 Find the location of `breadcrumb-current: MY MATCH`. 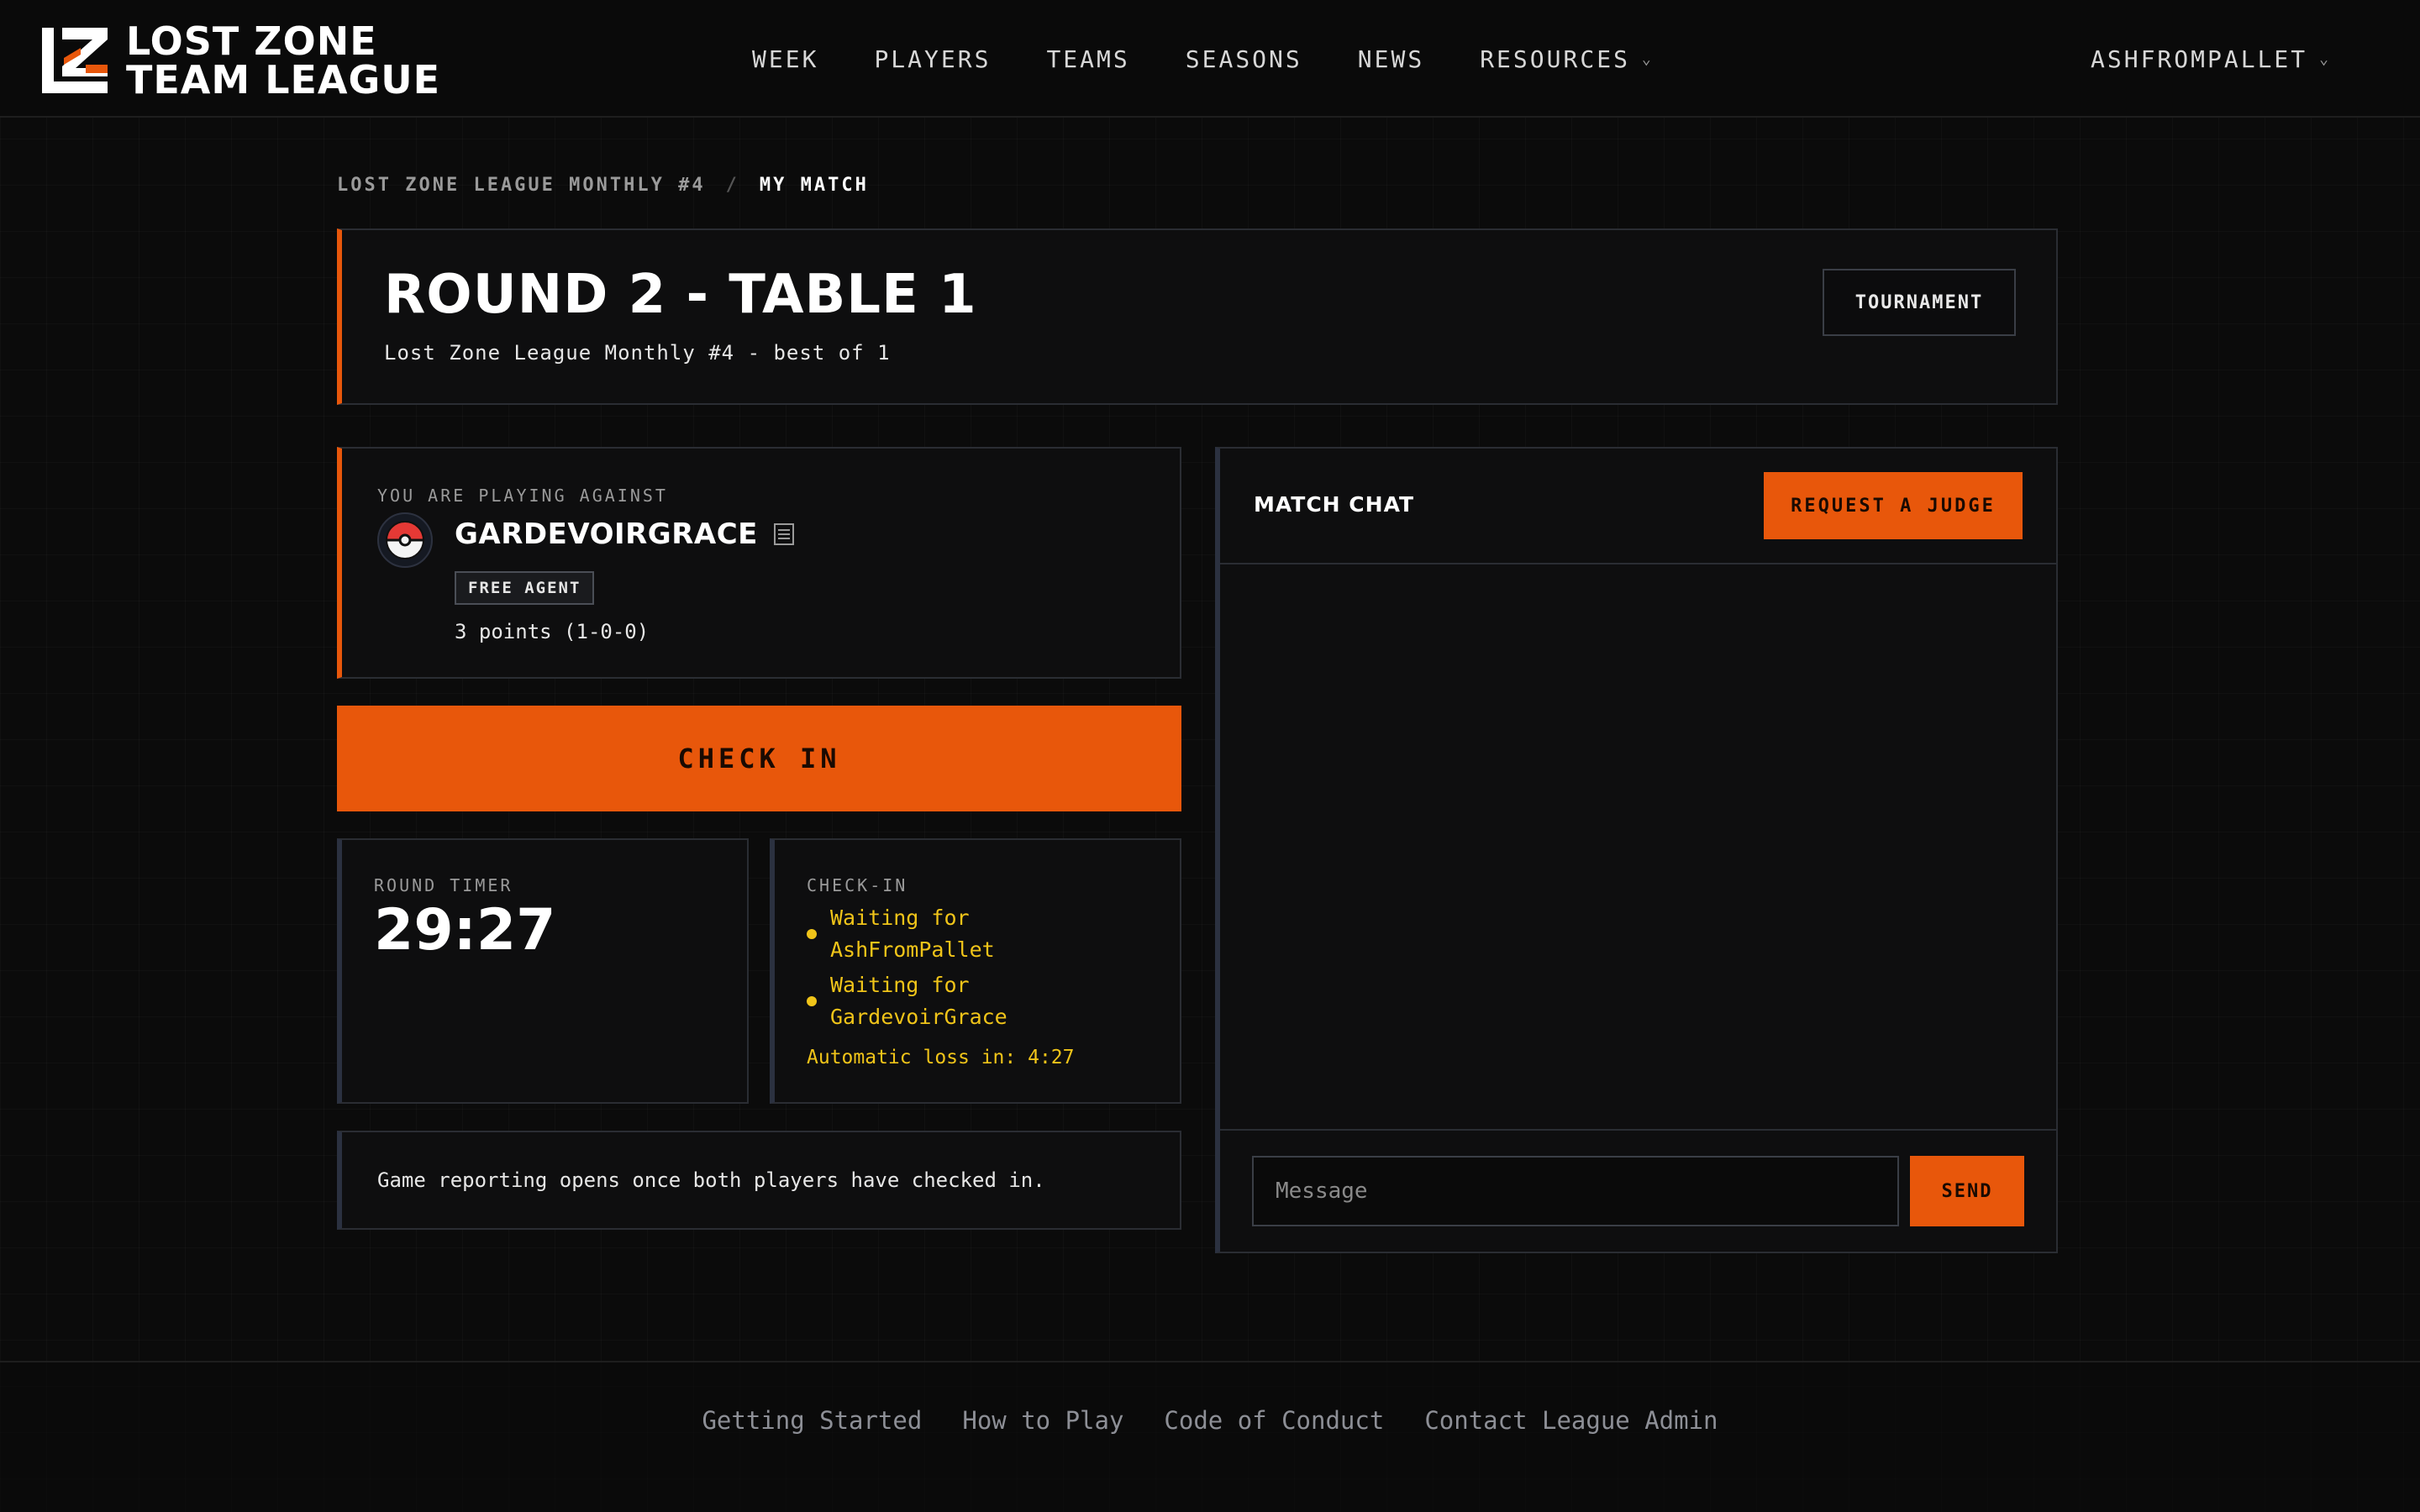

breadcrumb-current: MY MATCH is located at coordinates (814, 185).